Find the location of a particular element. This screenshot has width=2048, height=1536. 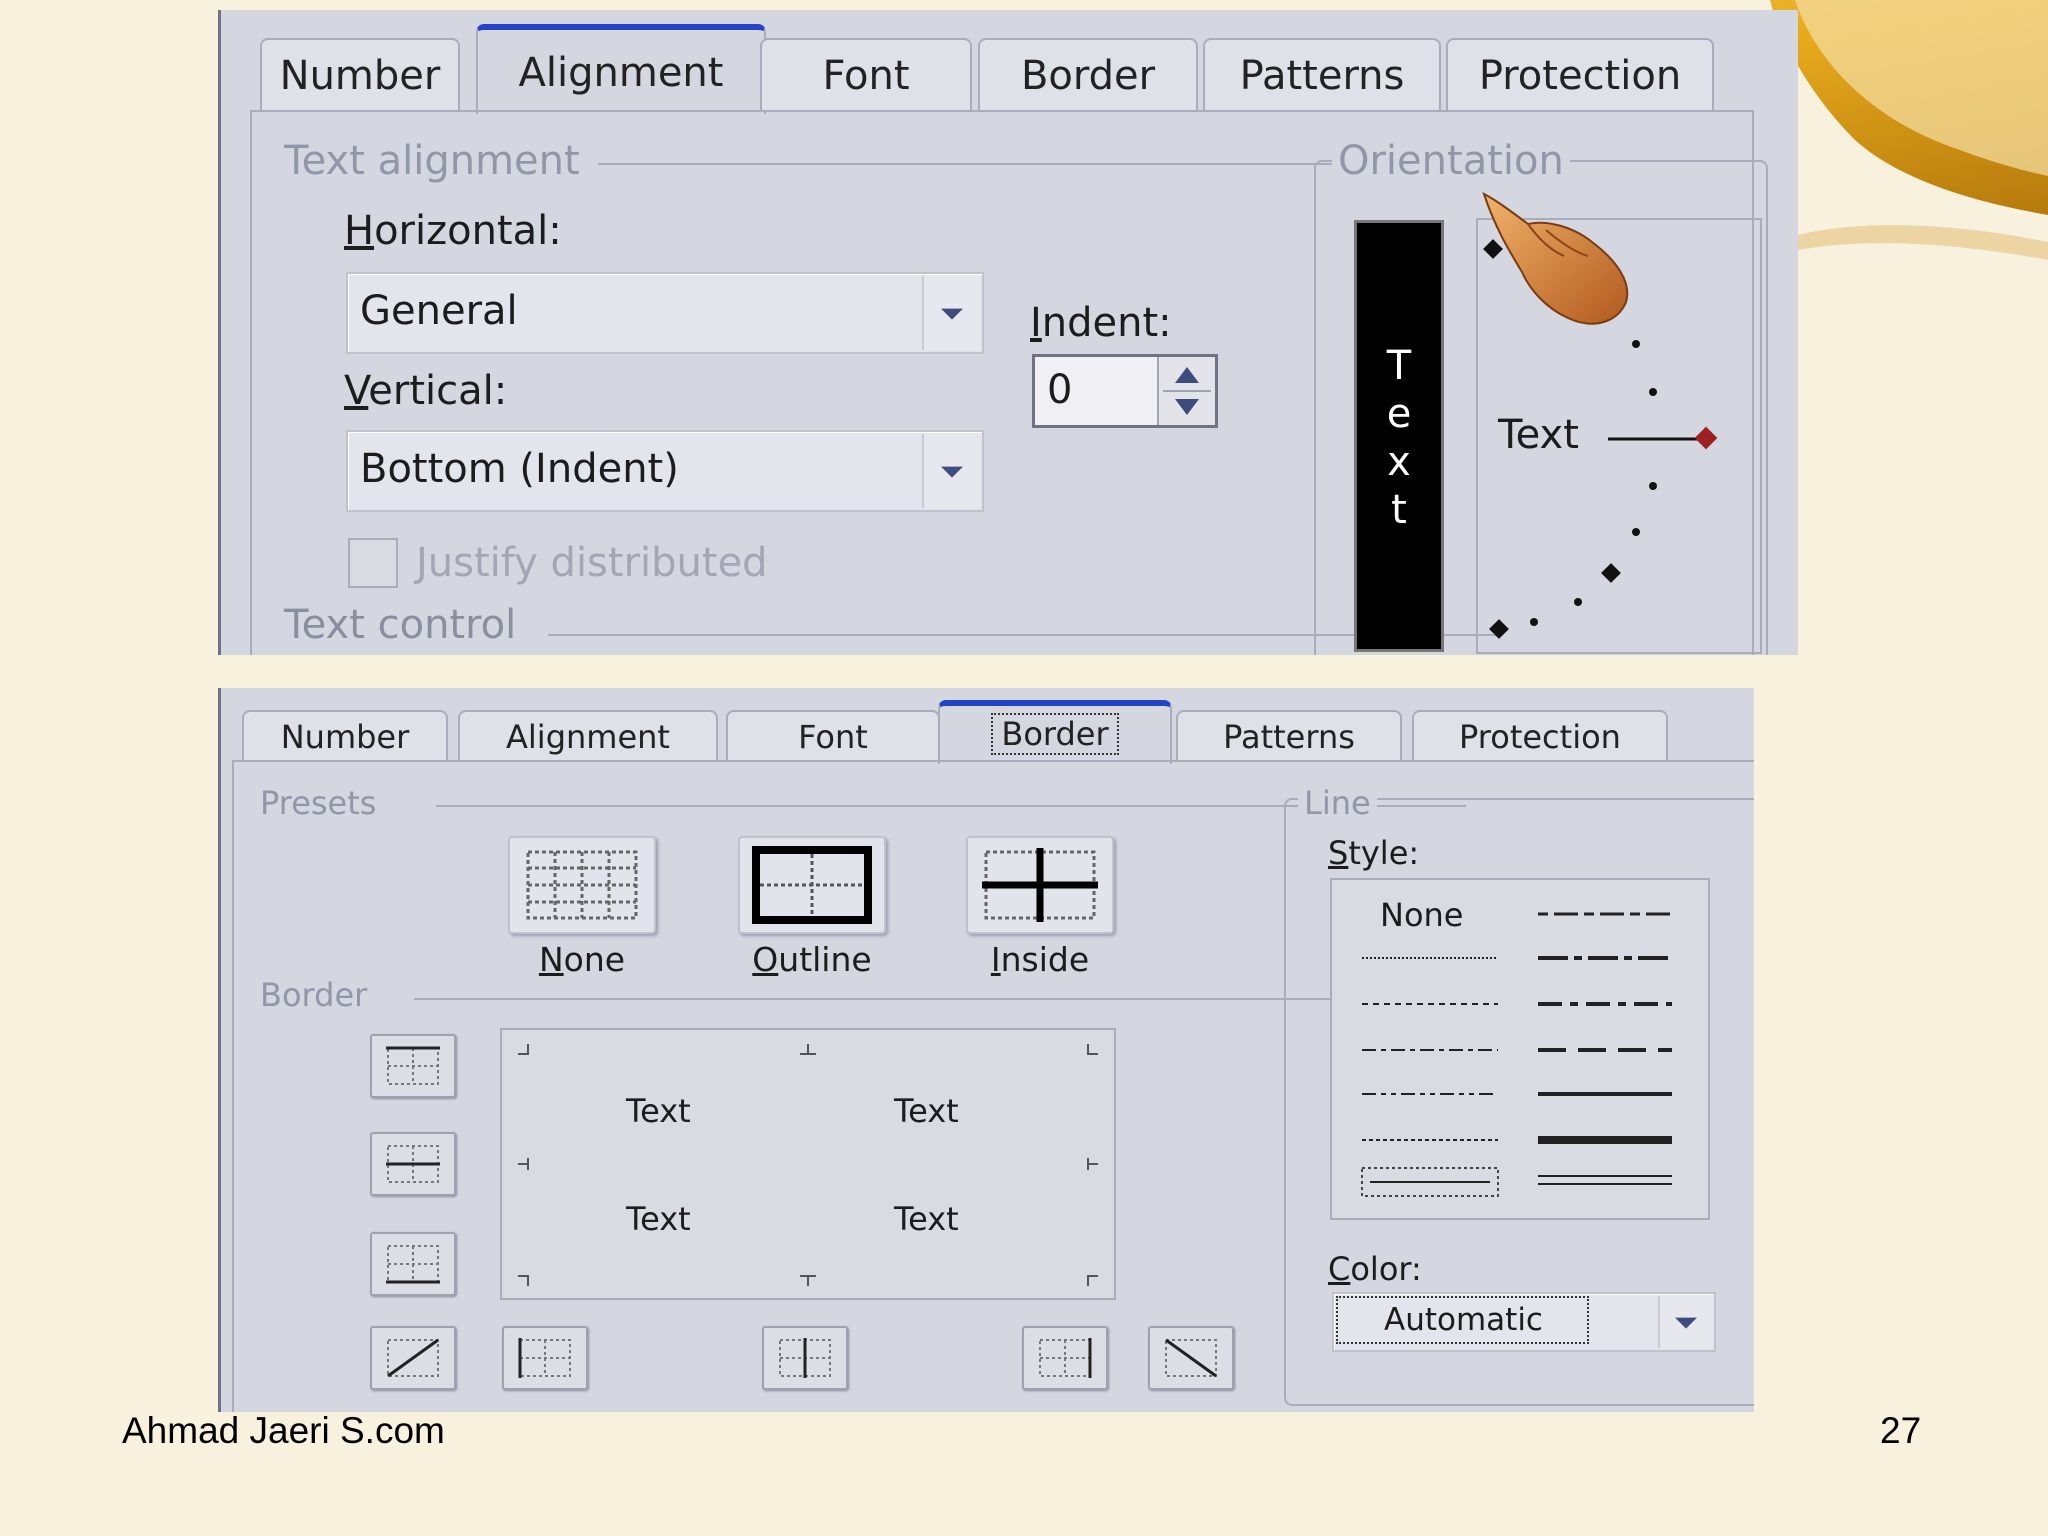

vertical-dropdown-button is located at coordinates (951, 471).